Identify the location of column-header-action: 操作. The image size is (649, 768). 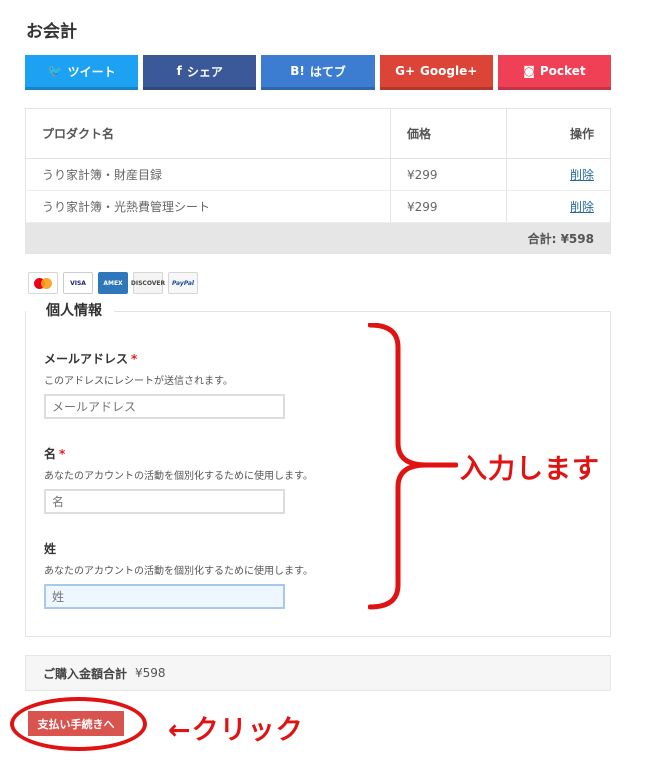
(558, 133).